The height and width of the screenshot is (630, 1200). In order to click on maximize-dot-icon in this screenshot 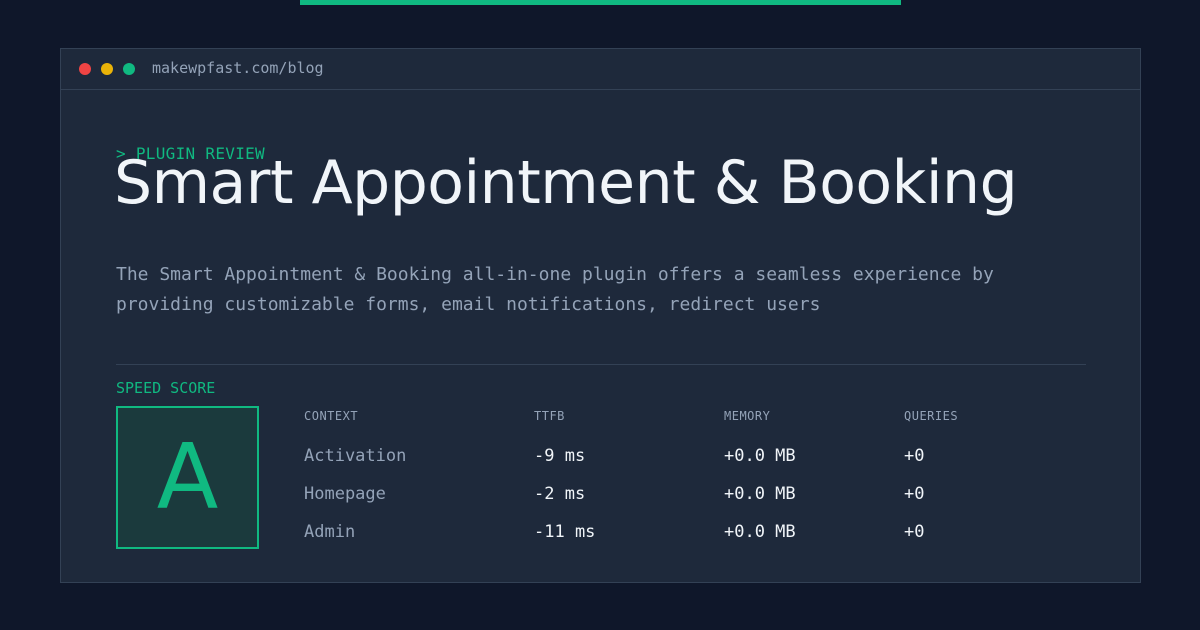, I will do `click(129, 69)`.